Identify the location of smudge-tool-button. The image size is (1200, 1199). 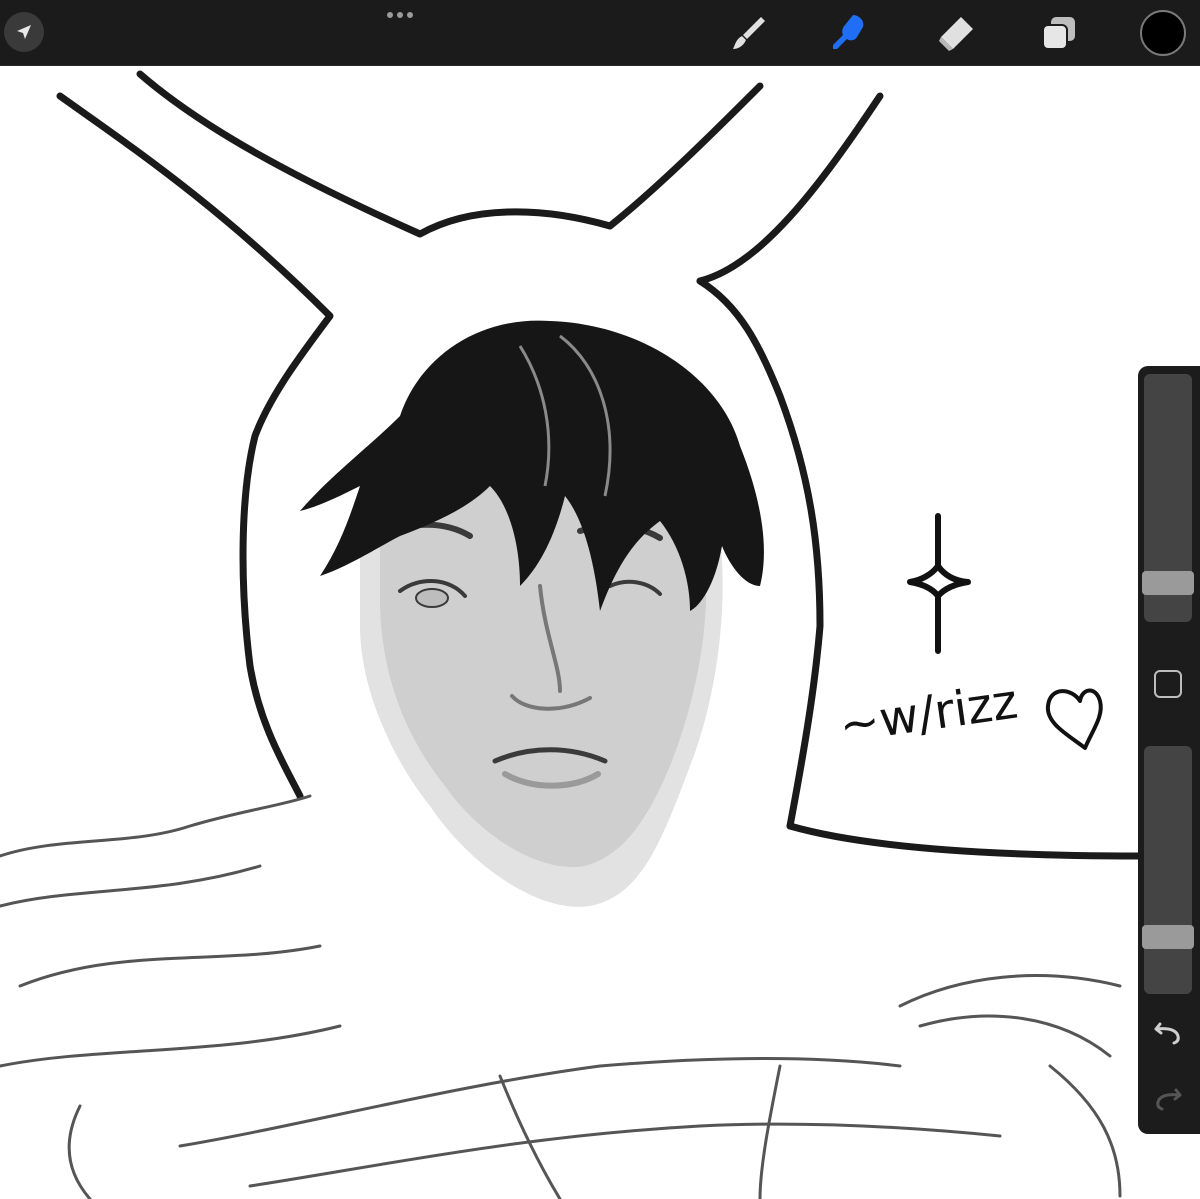
(849, 33).